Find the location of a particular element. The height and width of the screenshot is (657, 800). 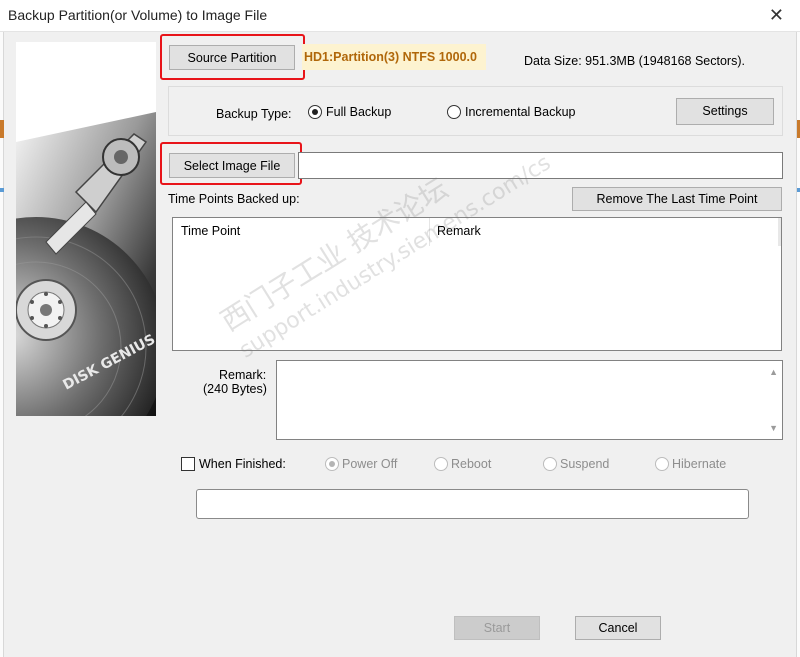

suspend-label: Suspend is located at coordinates (584, 464).